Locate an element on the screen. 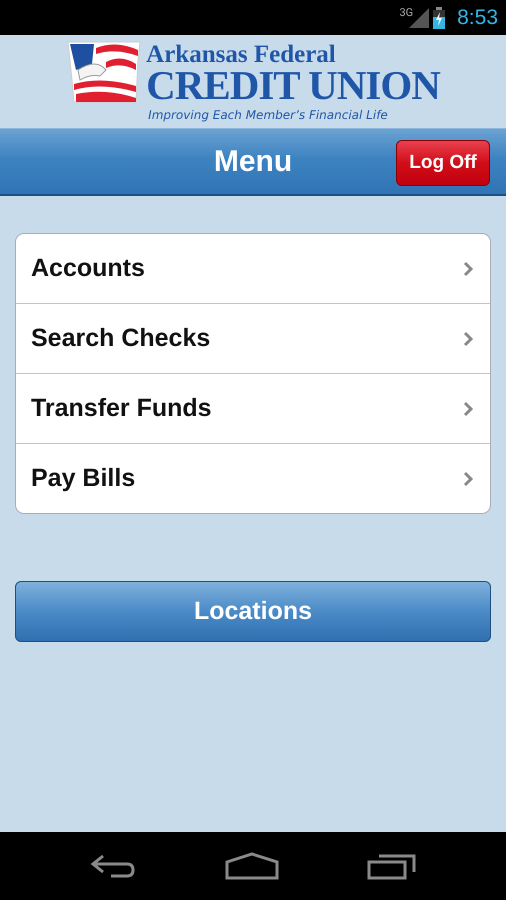 The image size is (506, 900). page-title: Menu is located at coordinates (253, 161).